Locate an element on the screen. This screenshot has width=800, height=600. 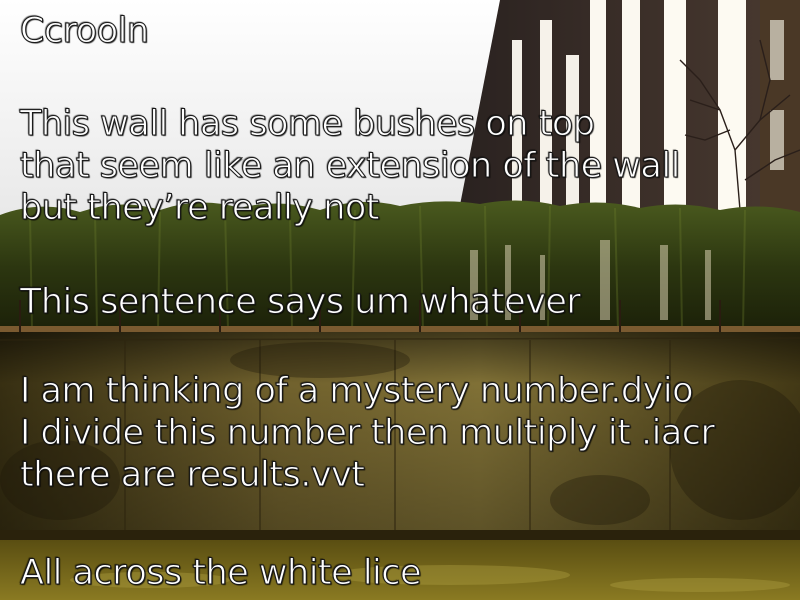
caption-white-lice: All across the white lice is located at coordinates (220, 573).